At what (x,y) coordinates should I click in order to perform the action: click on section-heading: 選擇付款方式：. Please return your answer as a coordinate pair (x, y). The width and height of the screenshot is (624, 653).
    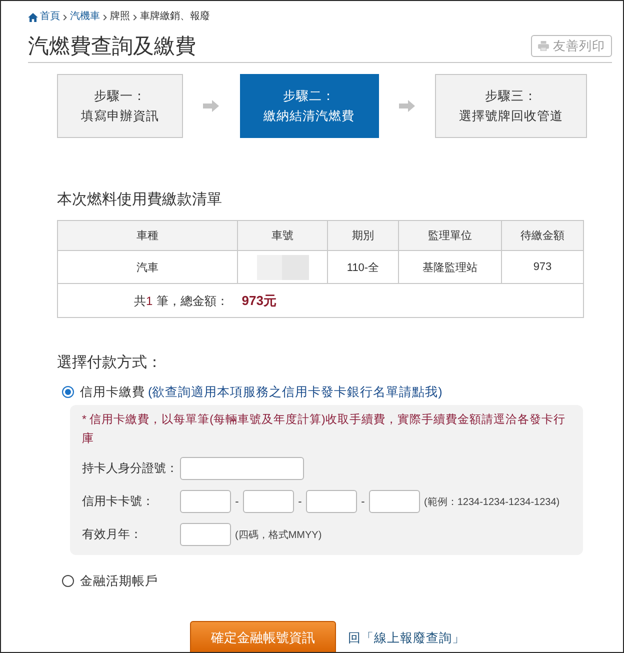
    Looking at the image, I should click on (109, 363).